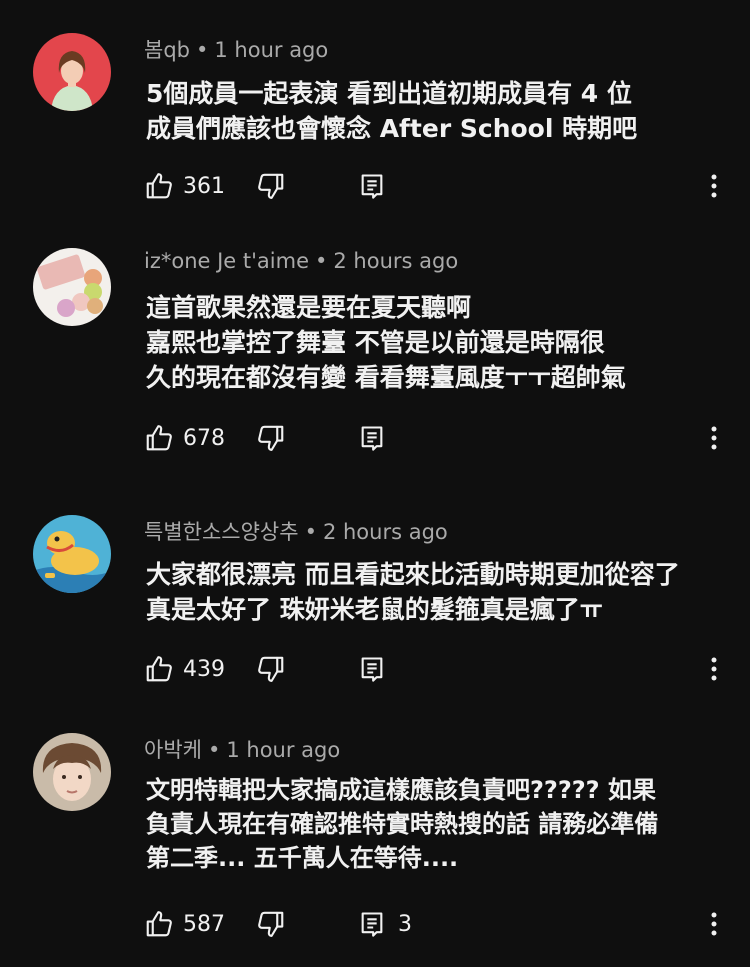 This screenshot has width=750, height=967. What do you see at coordinates (402, 824) in the screenshot?
I see `comment-line: 負責人現在有確認推特實時熱搜的話 請務必準備` at bounding box center [402, 824].